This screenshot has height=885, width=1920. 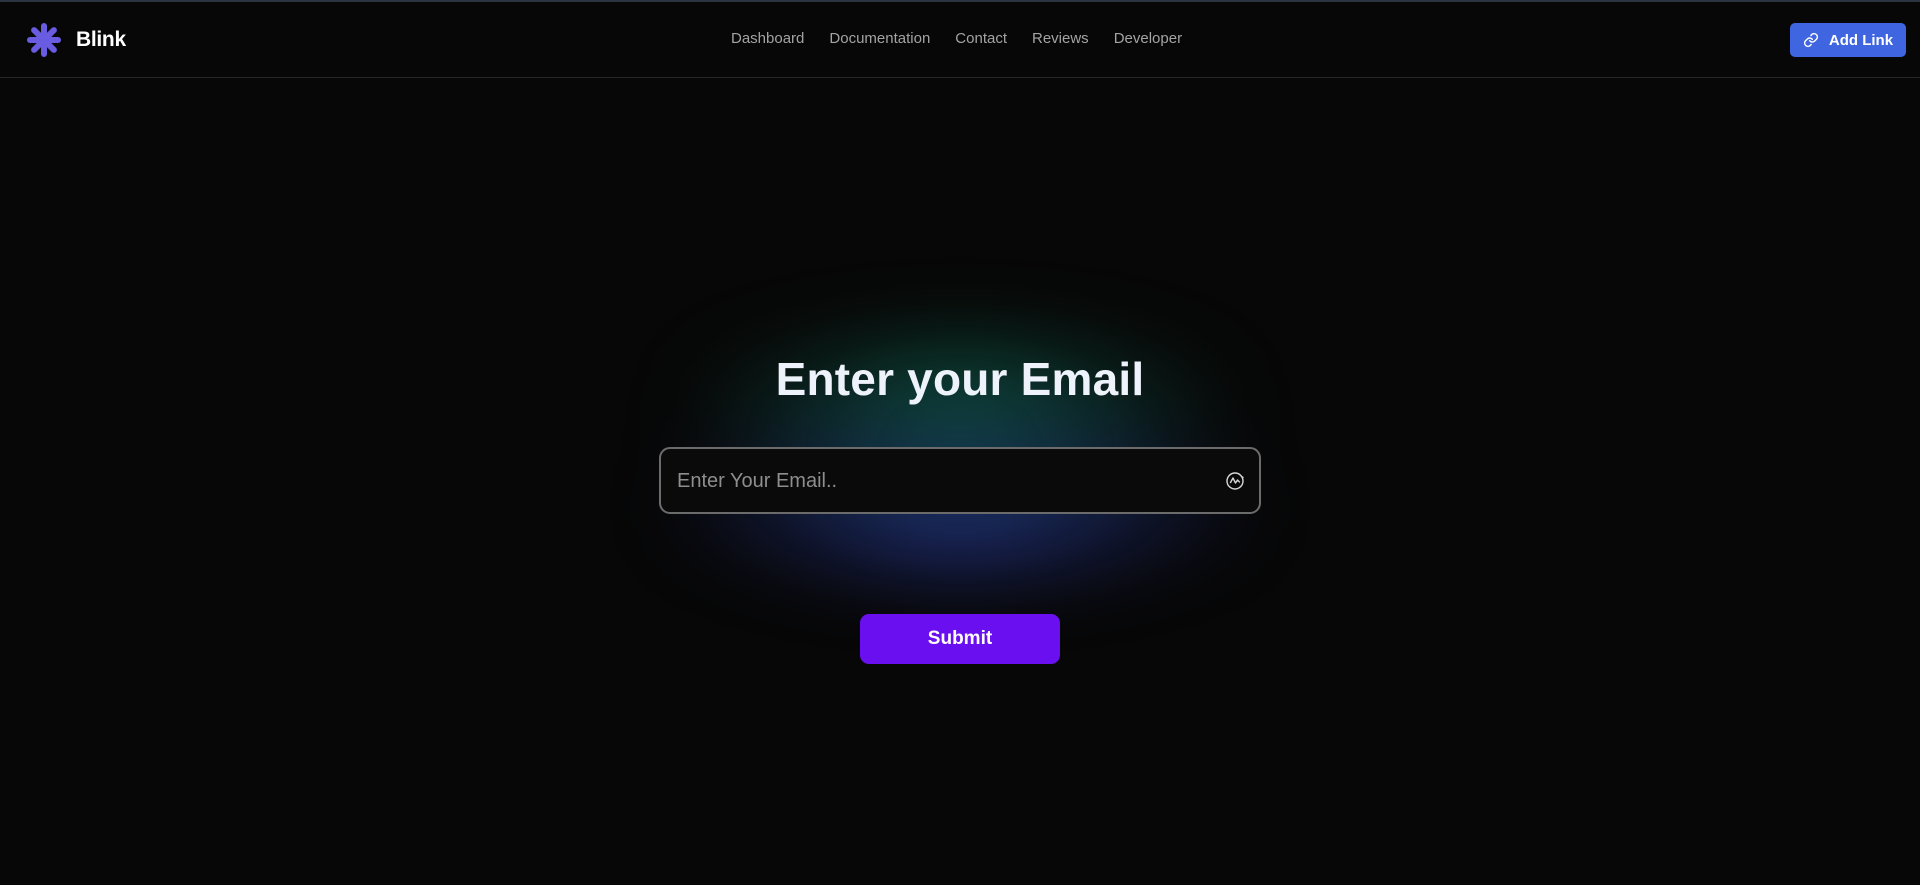 I want to click on submit-button: Submit, so click(x=960, y=639).